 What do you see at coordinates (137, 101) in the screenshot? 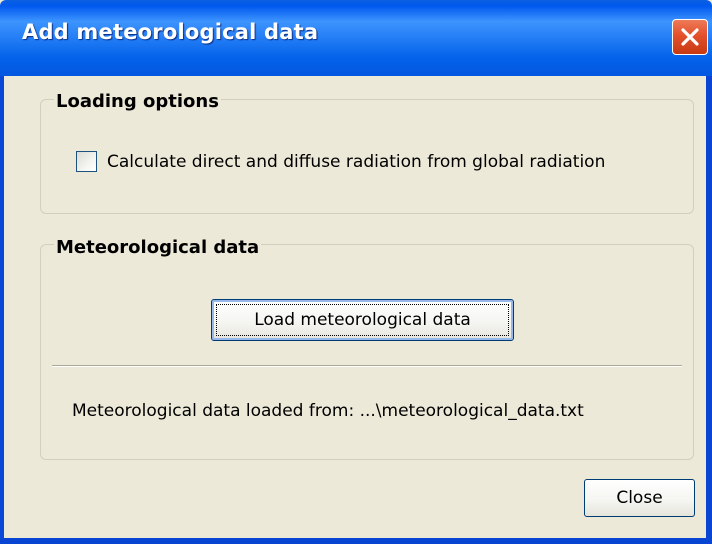
I see `loading-options-label: Loading options` at bounding box center [137, 101].